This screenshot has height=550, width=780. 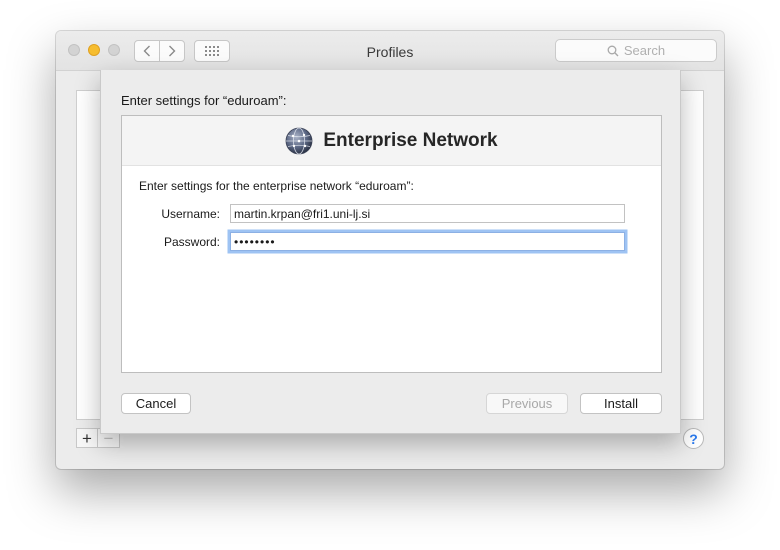 What do you see at coordinates (87, 438) in the screenshot?
I see `add-profile-button: +` at bounding box center [87, 438].